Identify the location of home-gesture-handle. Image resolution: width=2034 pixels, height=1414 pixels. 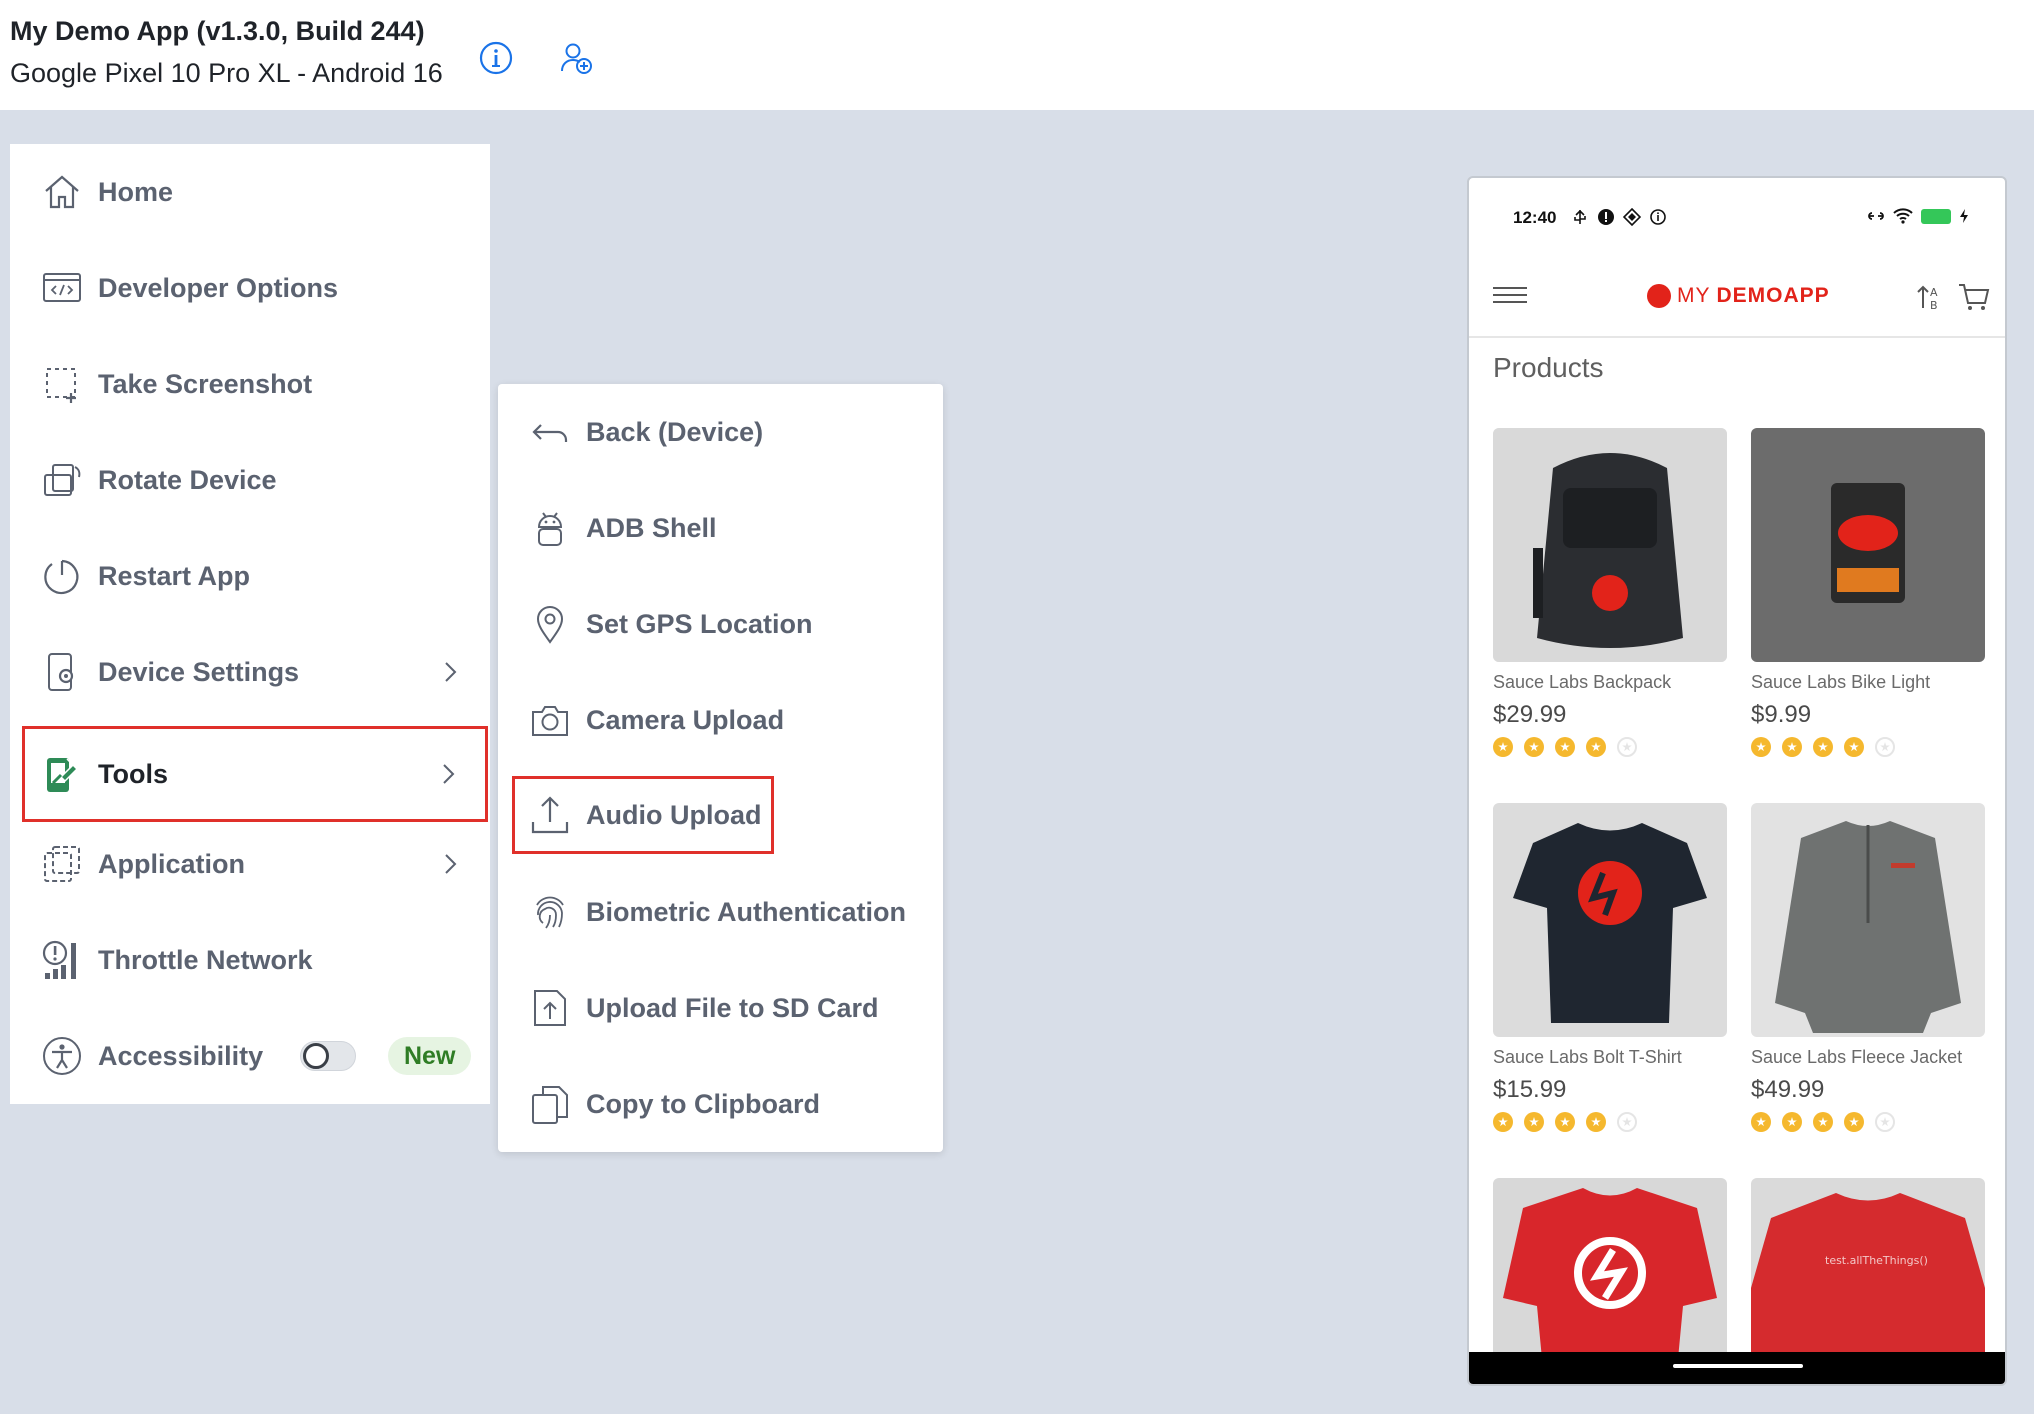
(1738, 1366).